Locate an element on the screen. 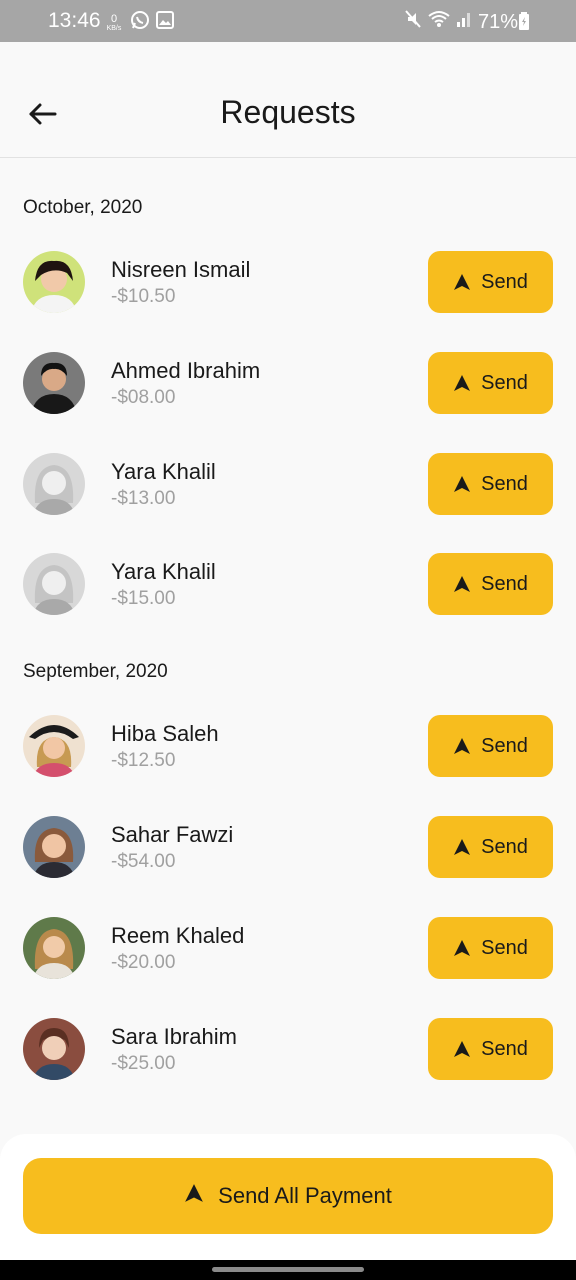  mute-icon is located at coordinates (413, 22).